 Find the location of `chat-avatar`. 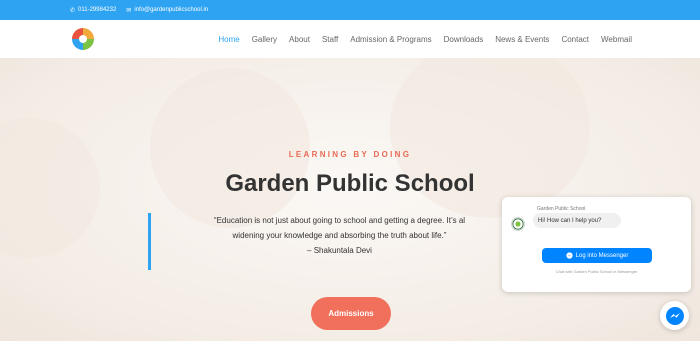

chat-avatar is located at coordinates (518, 224).